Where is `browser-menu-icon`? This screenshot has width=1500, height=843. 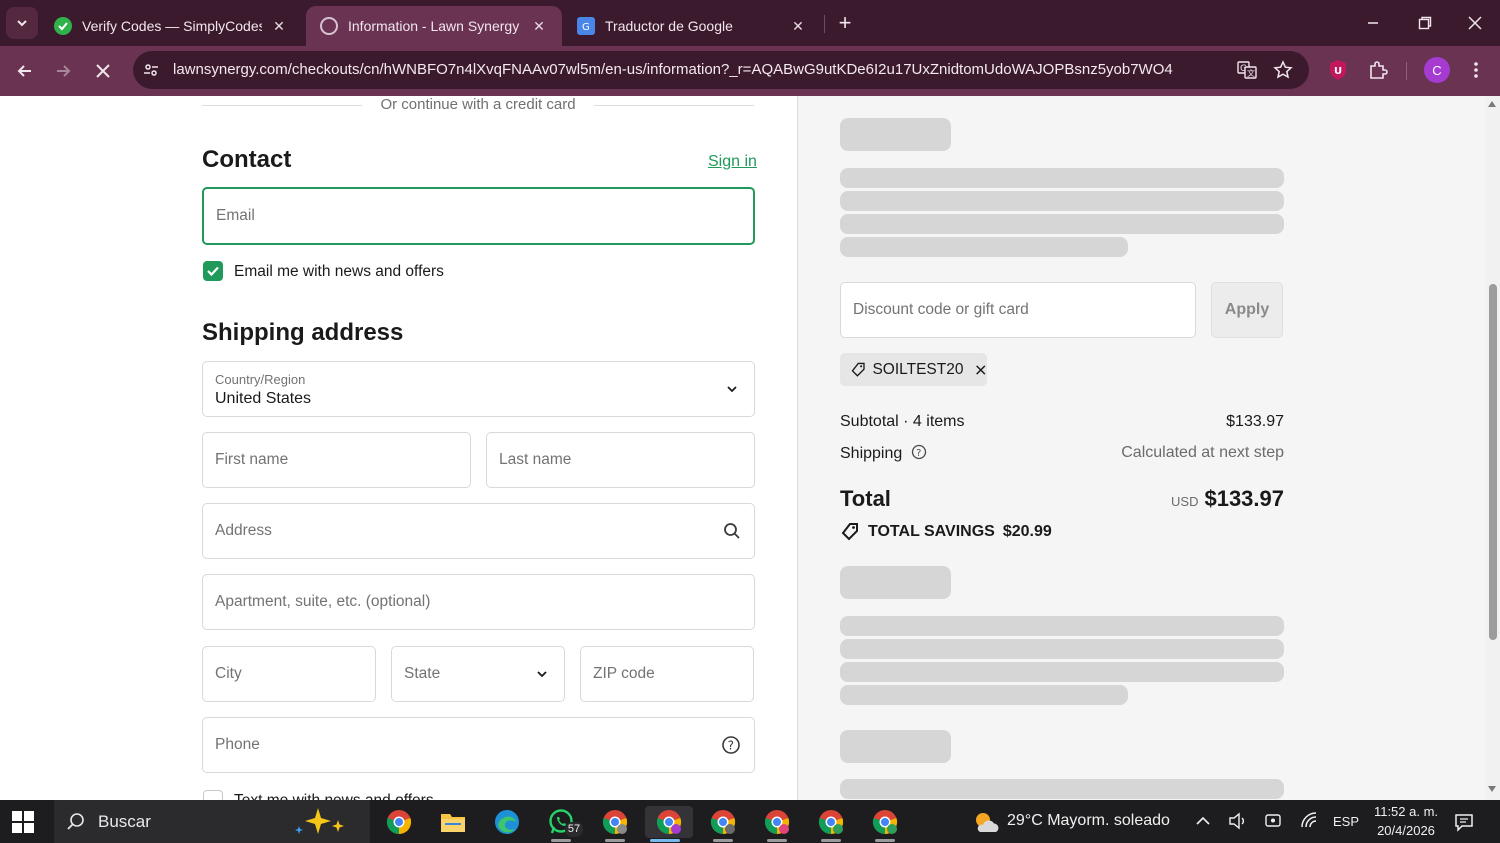
browser-menu-icon is located at coordinates (1476, 70).